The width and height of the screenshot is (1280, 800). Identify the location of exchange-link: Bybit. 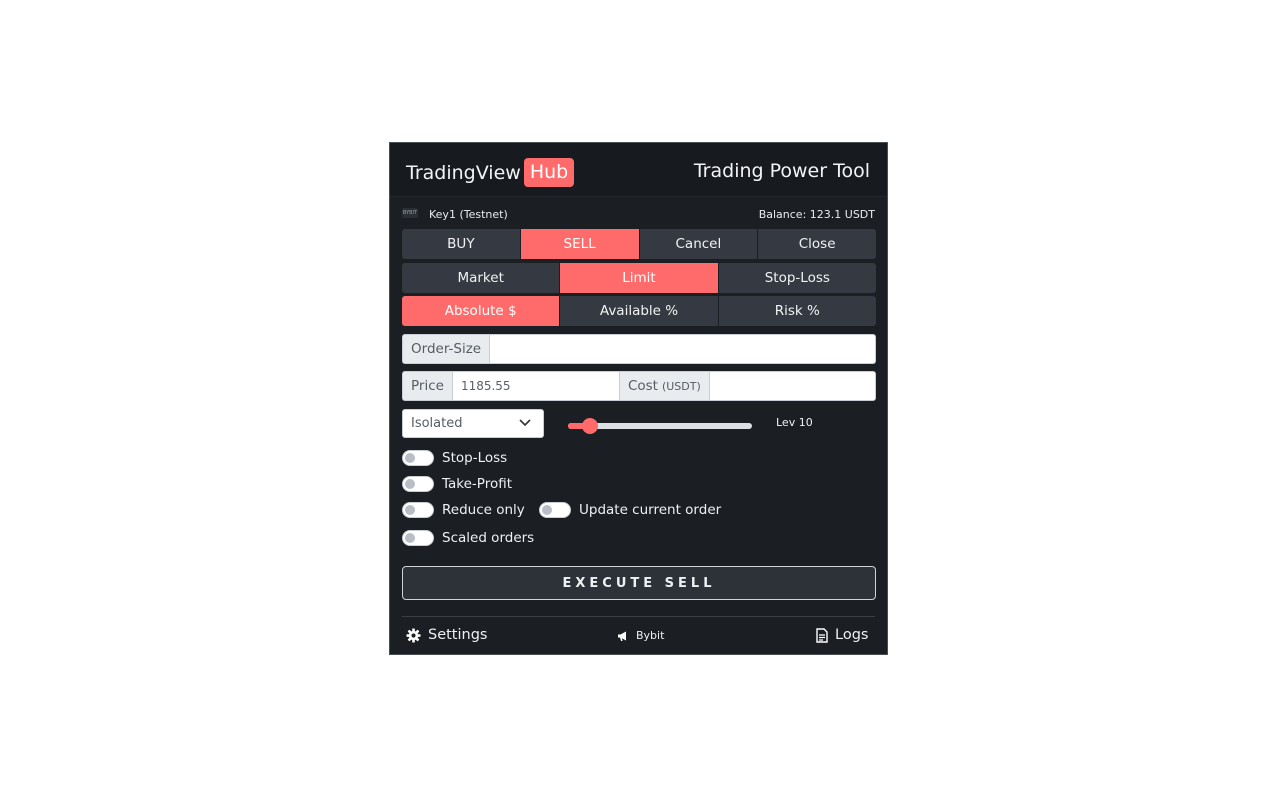
(640, 635).